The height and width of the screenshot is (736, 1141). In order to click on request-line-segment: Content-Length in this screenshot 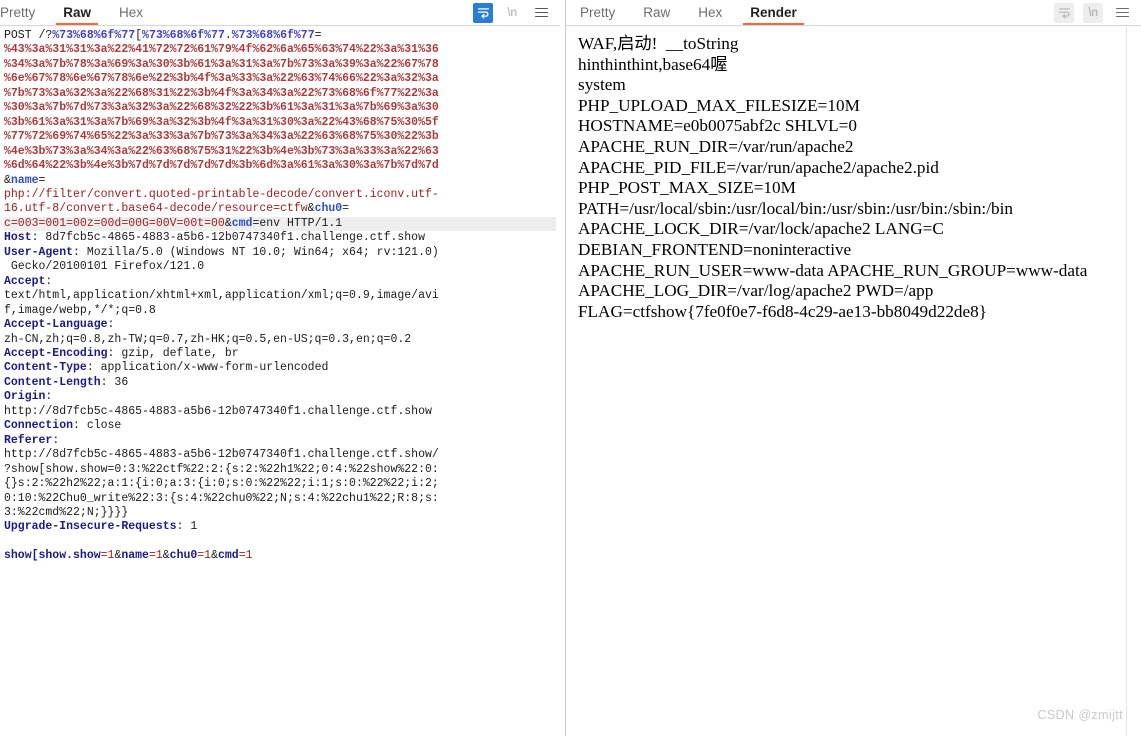, I will do `click(52, 382)`.